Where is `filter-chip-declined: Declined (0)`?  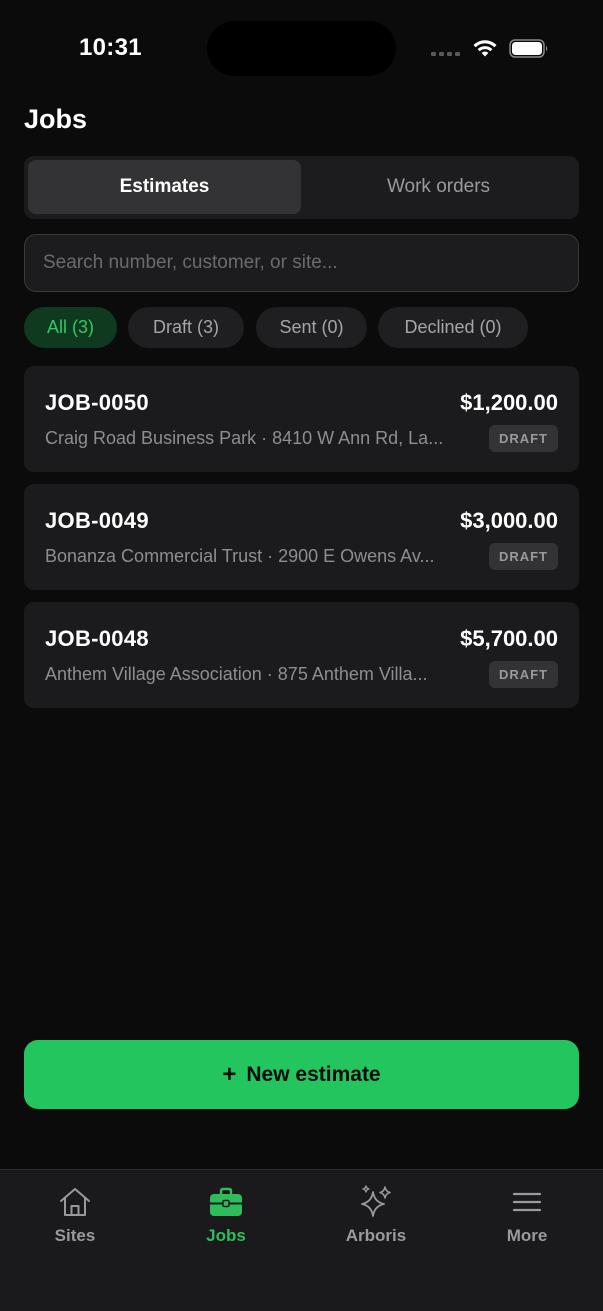
filter-chip-declined: Declined (0) is located at coordinates (453, 327).